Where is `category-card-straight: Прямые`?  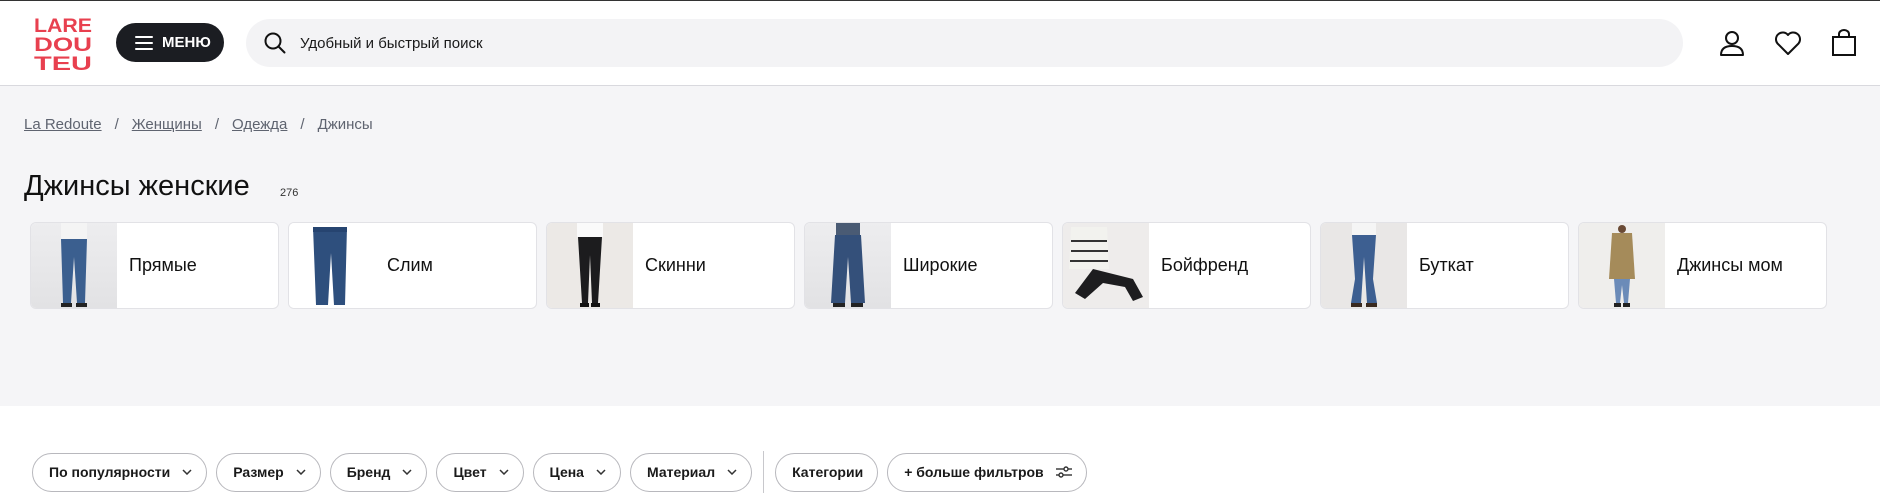
category-card-straight: Прямые is located at coordinates (154, 265).